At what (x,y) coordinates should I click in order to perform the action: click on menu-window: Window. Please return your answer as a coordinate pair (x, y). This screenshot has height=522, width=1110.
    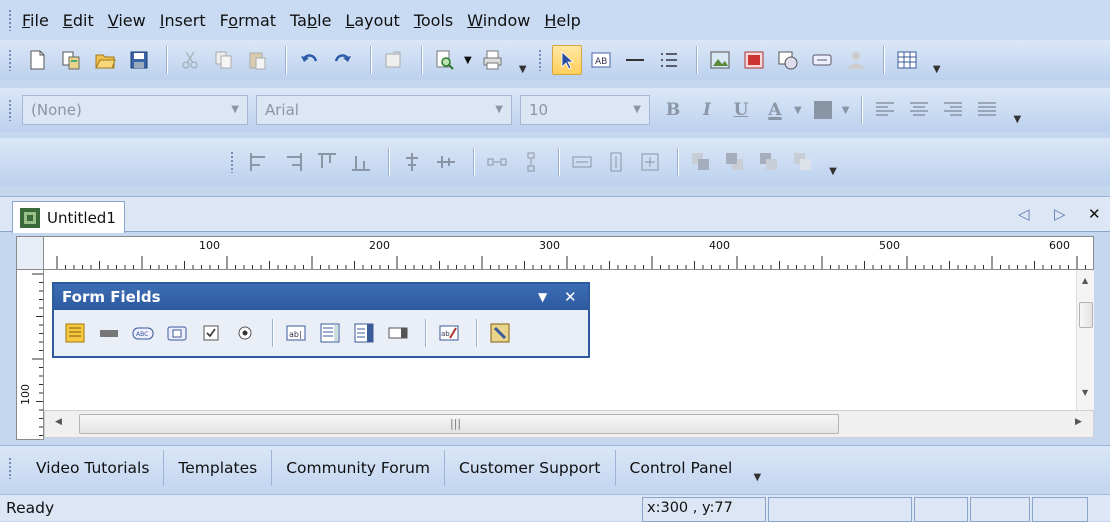
    Looking at the image, I should click on (498, 20).